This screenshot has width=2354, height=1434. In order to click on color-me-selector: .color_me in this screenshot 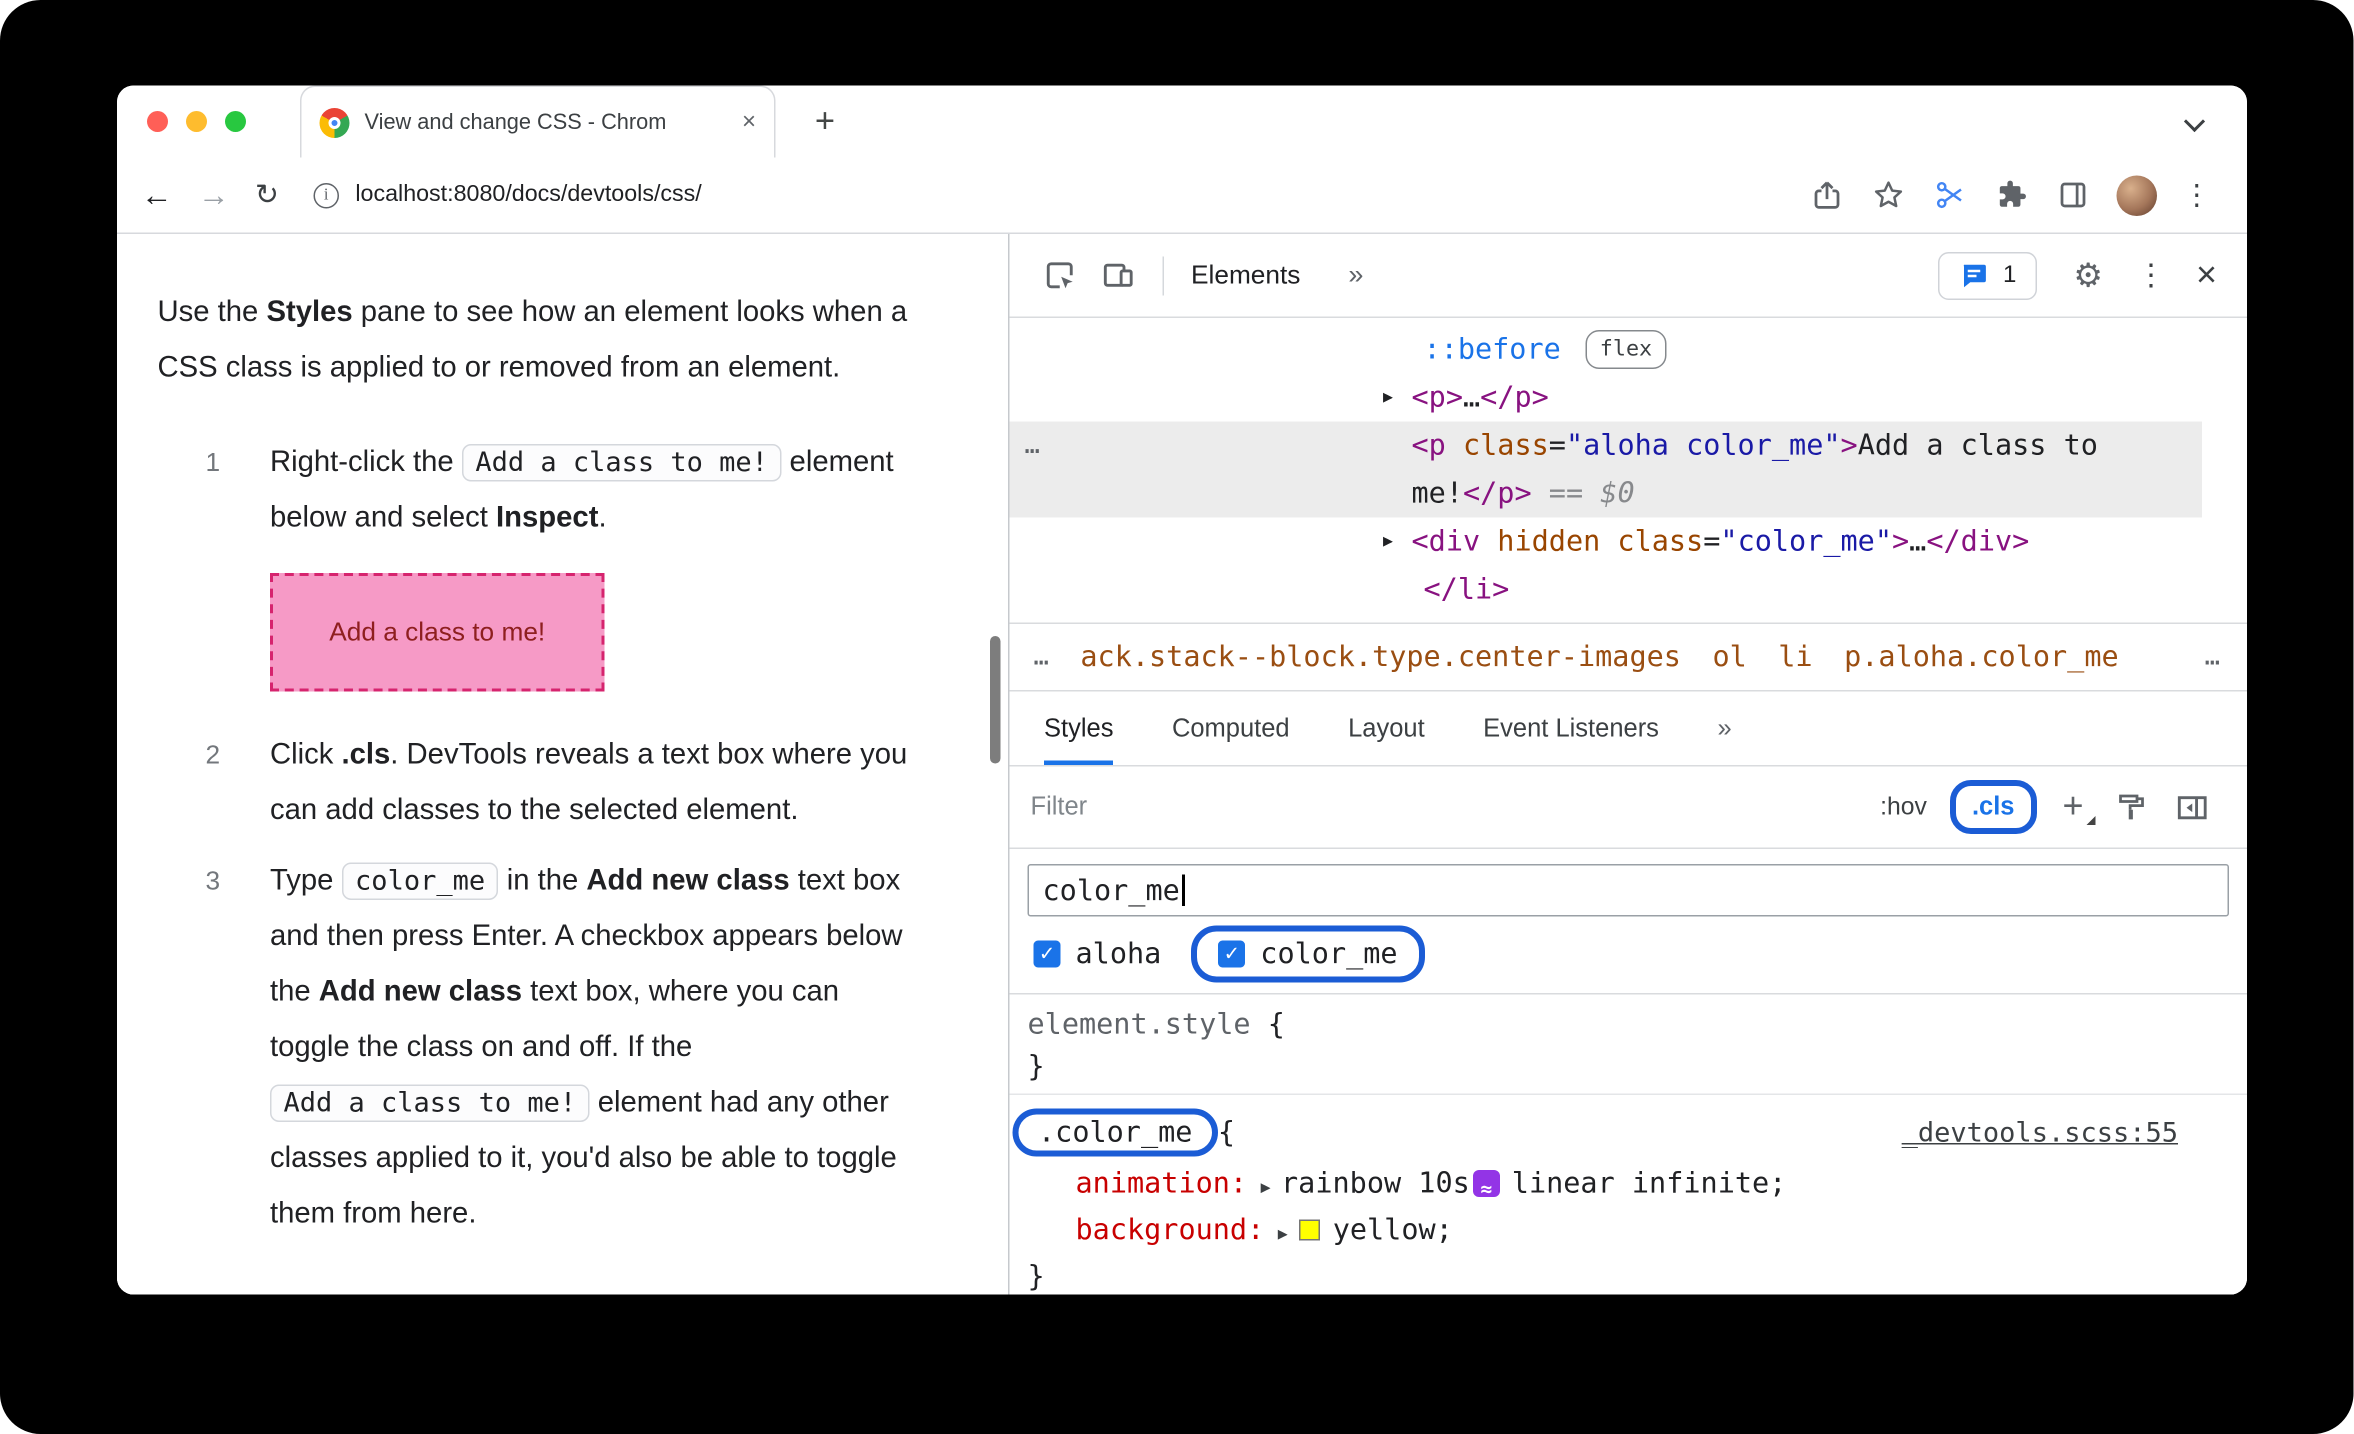, I will do `click(1115, 1132)`.